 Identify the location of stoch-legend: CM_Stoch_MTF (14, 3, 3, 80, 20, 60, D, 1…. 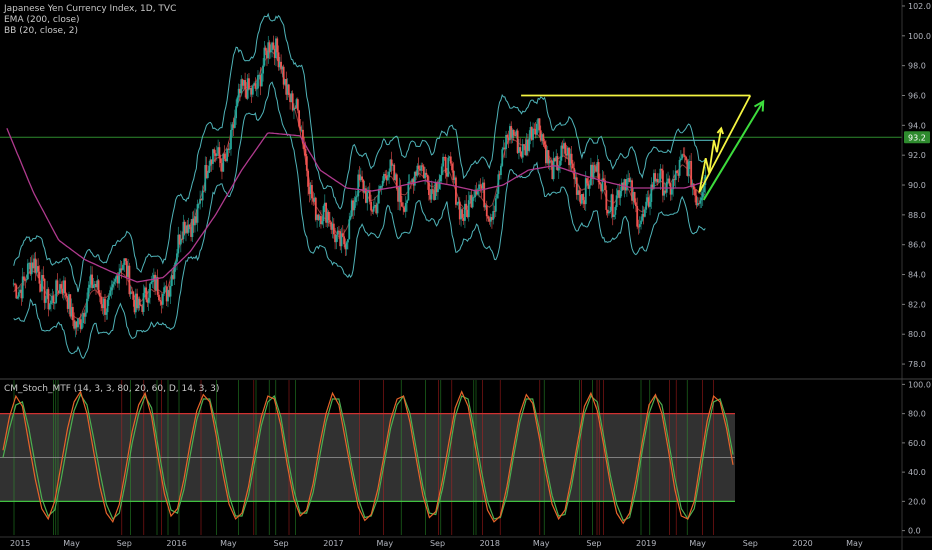
(111, 389).